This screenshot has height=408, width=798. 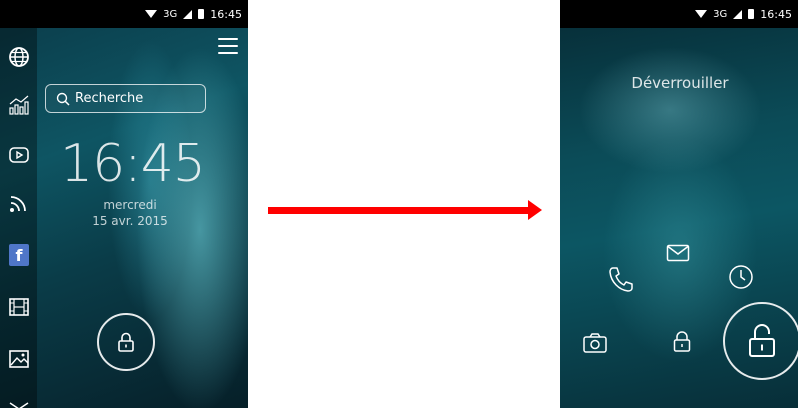 I want to click on image-icon, so click(x=19, y=359).